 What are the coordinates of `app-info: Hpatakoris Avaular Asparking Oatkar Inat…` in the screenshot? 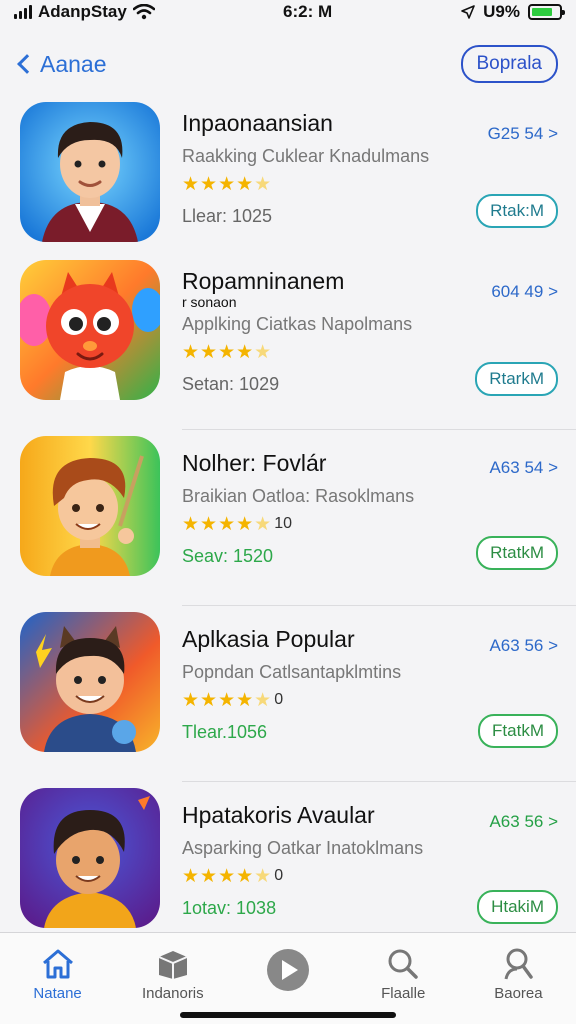 It's located at (322, 860).